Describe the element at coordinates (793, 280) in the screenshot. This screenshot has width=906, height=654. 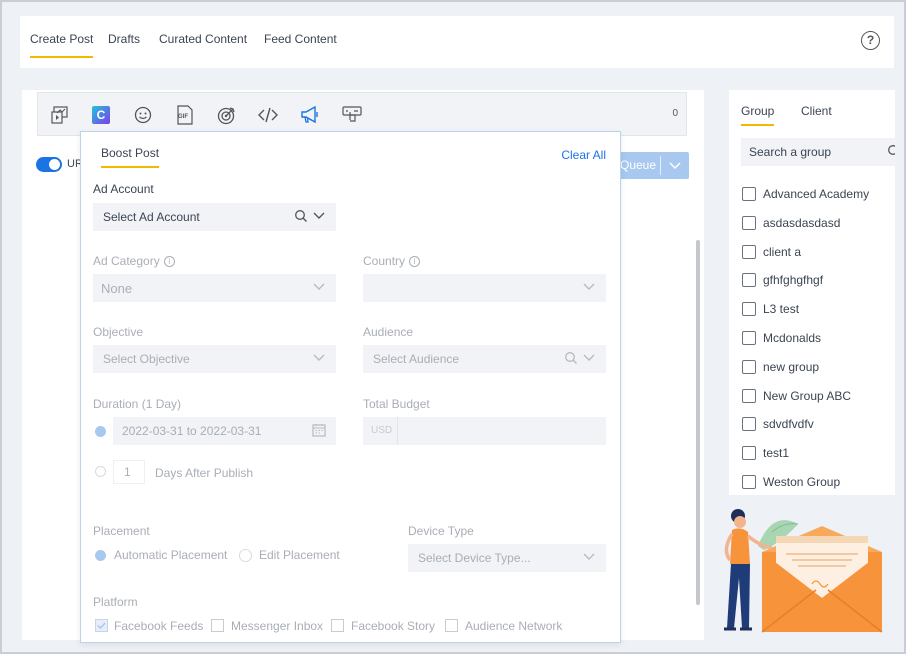
I see `group-name: gfhfghgfhgf` at that location.